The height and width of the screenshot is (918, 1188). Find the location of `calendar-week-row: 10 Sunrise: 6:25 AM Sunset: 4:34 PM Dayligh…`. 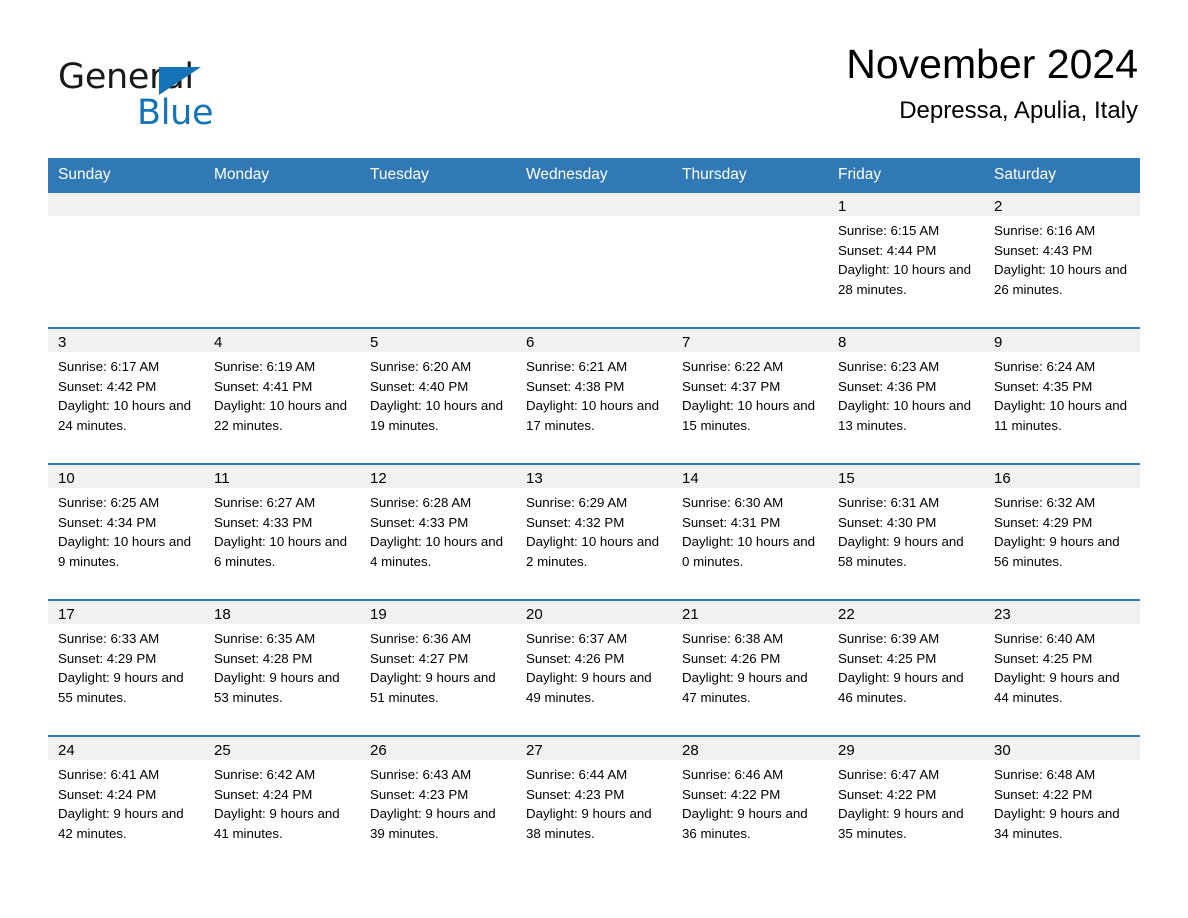

calendar-week-row: 10 Sunrise: 6:25 AM Sunset: 4:34 PM Dayligh… is located at coordinates (594, 532).